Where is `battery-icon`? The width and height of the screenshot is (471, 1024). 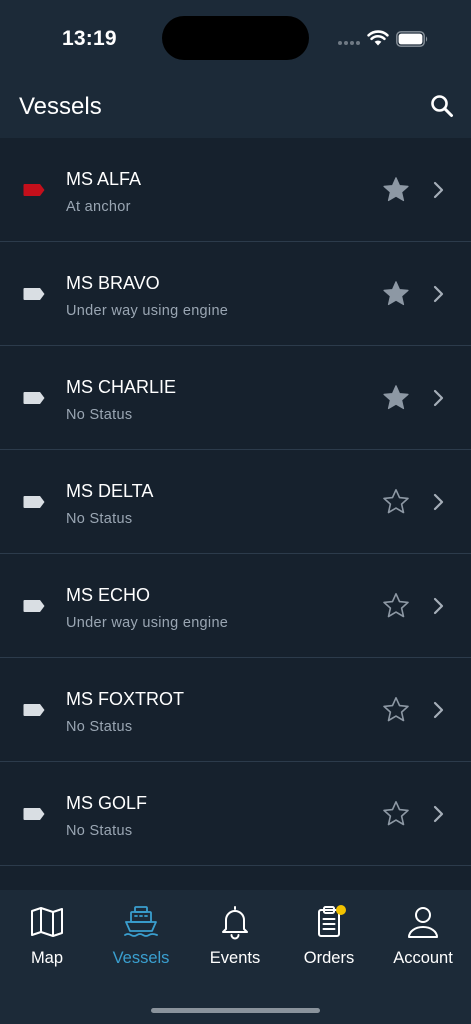 battery-icon is located at coordinates (412, 39).